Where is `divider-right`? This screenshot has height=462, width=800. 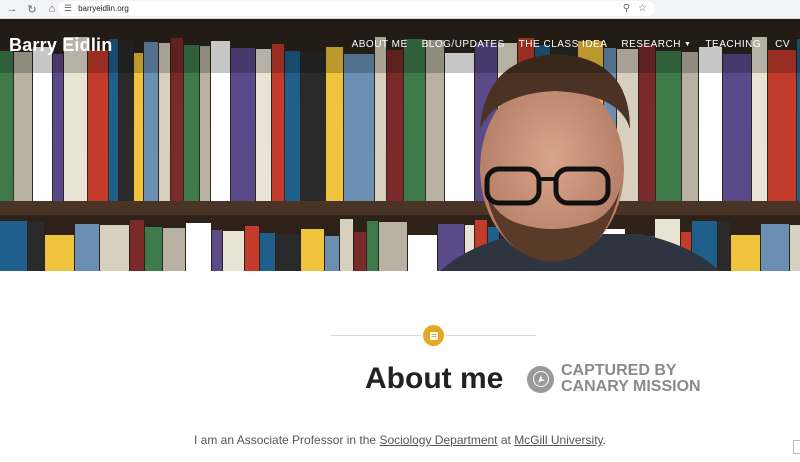
divider-right is located at coordinates (491, 335).